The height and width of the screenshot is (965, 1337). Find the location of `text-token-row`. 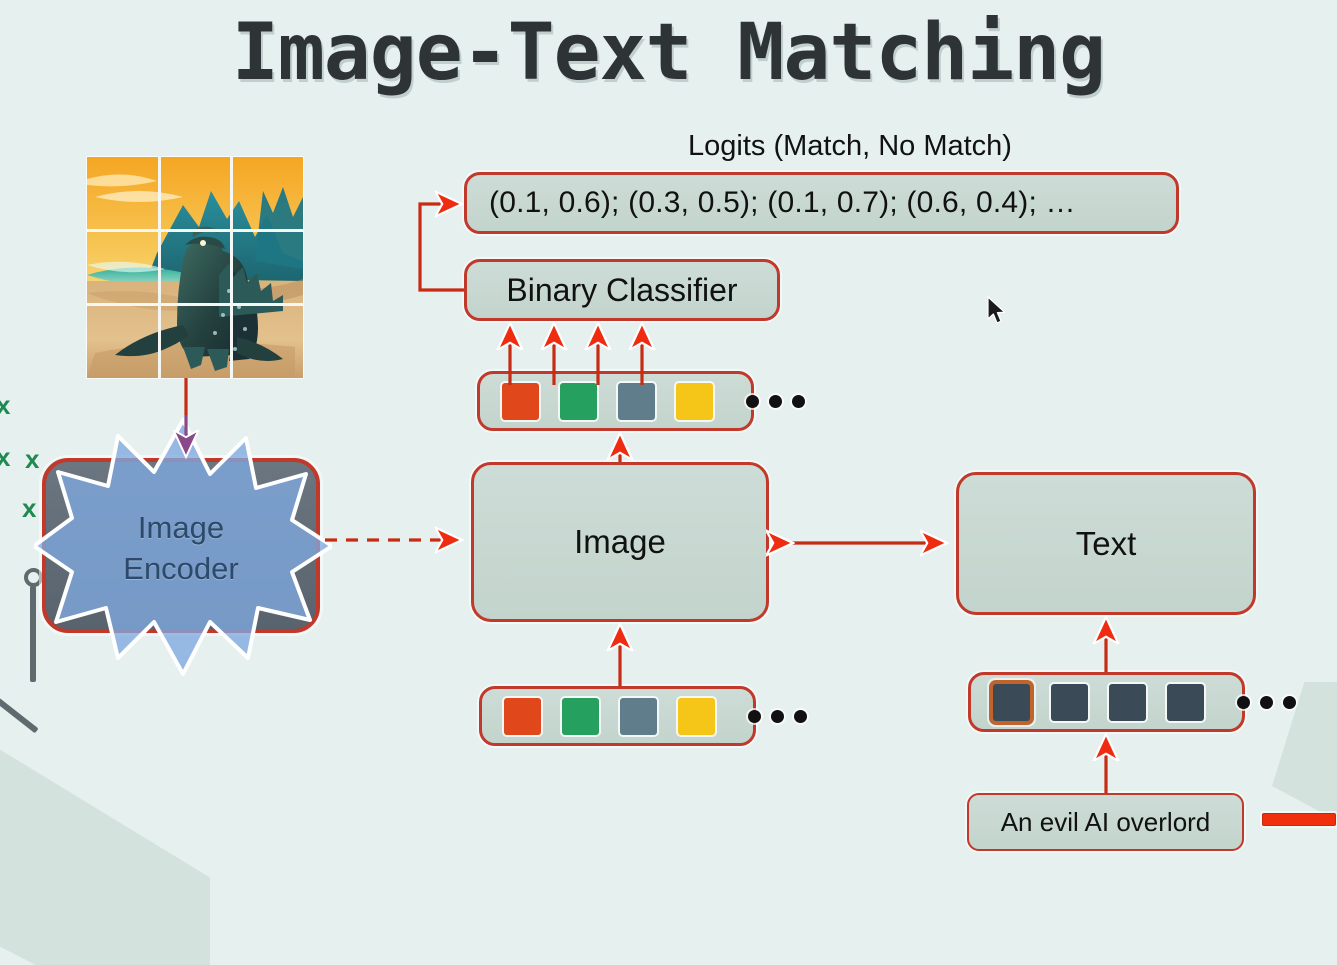

text-token-row is located at coordinates (1132, 702).